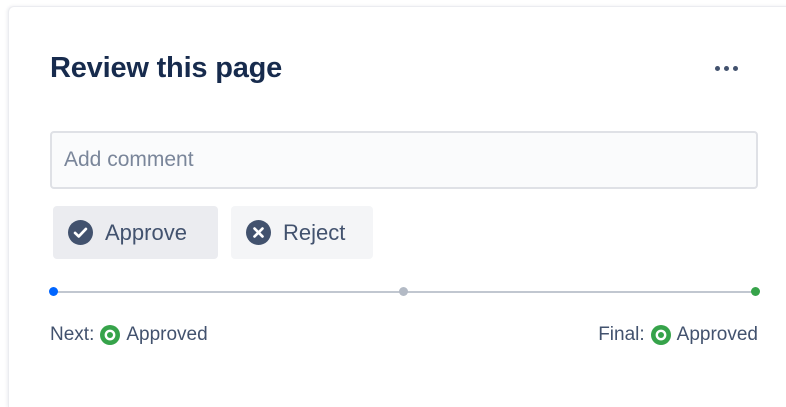 The image size is (786, 407). What do you see at coordinates (166, 68) in the screenshot?
I see `panel-title: Review this page` at bounding box center [166, 68].